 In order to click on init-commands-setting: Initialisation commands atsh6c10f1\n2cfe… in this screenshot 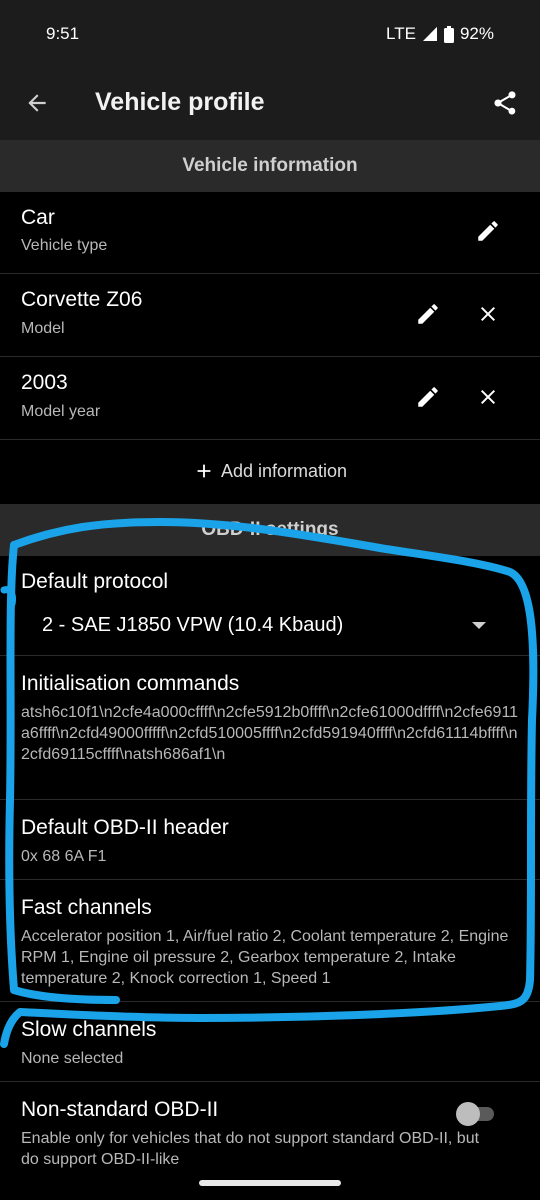, I will do `click(270, 728)`.